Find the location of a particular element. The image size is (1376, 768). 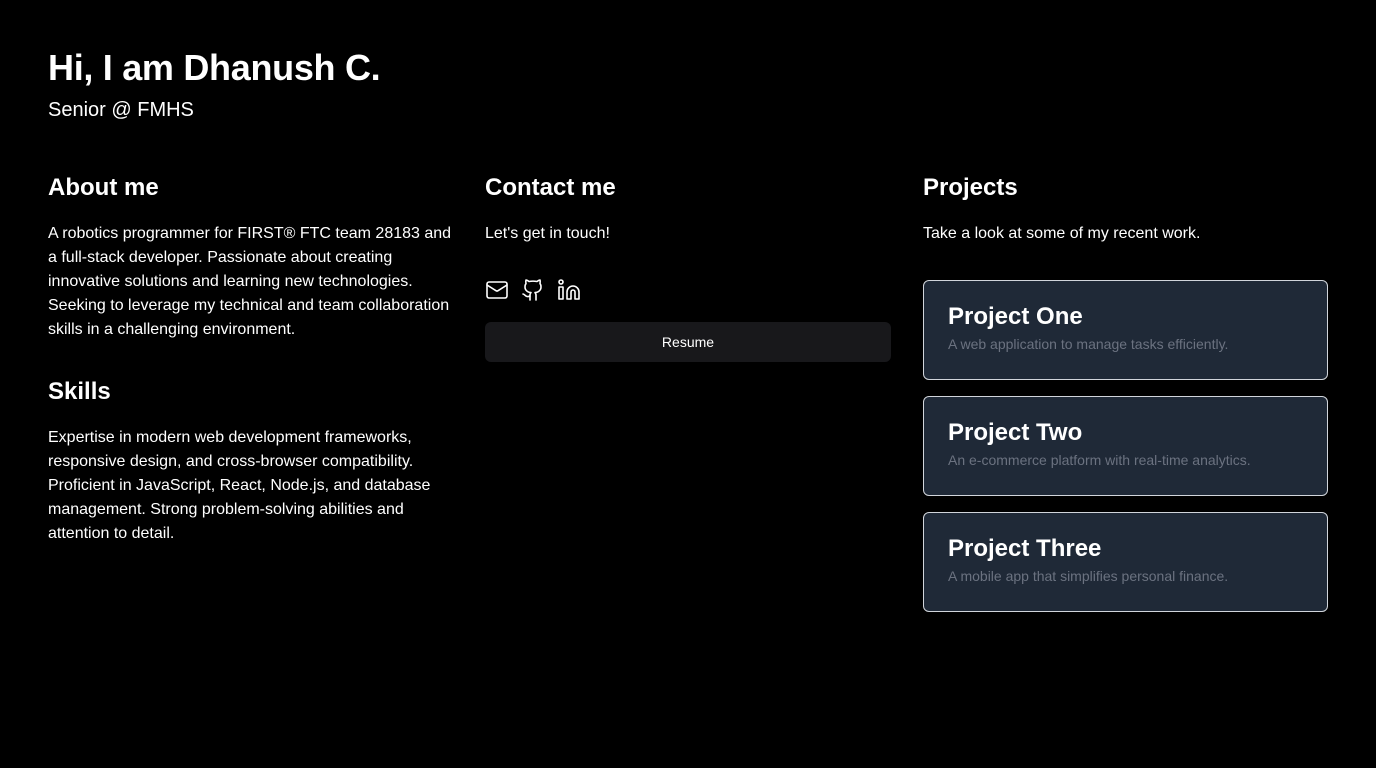

social-links is located at coordinates (688, 290).